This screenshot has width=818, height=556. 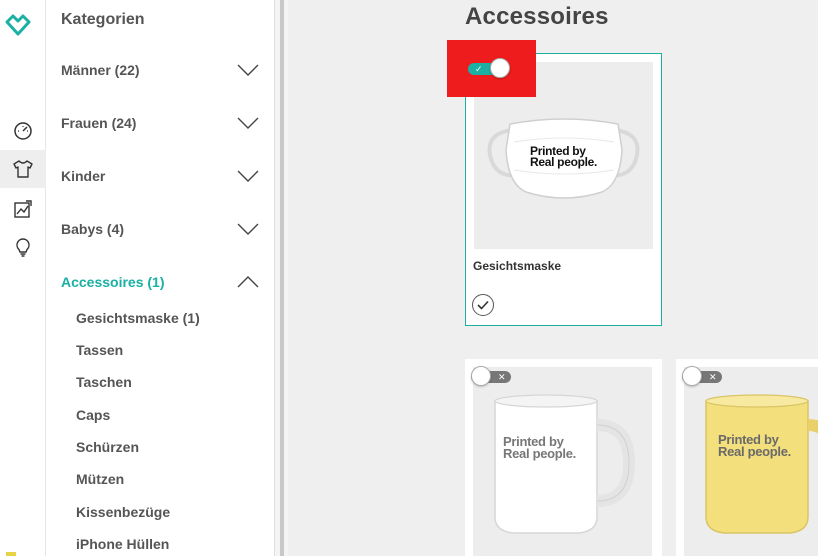 I want to click on subcategory-schuerzen: Schürzen, so click(x=107, y=447).